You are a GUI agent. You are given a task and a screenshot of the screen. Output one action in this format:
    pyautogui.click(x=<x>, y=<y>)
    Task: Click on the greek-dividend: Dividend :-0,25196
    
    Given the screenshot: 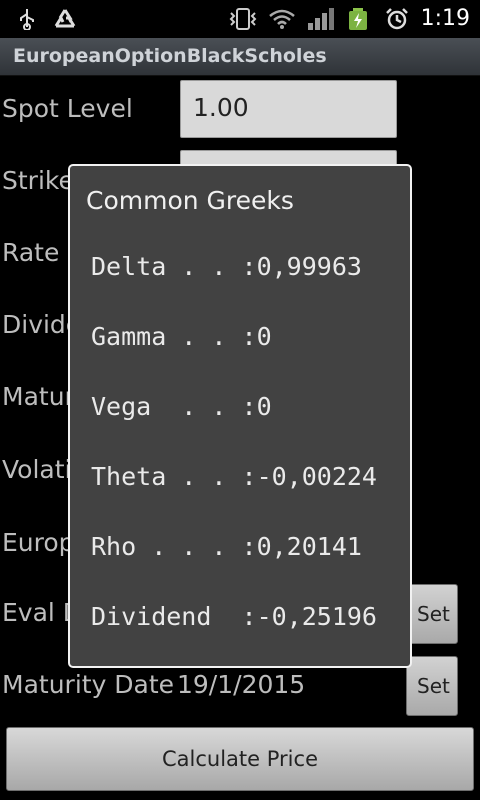 What is the action you would take?
    pyautogui.click(x=234, y=616)
    